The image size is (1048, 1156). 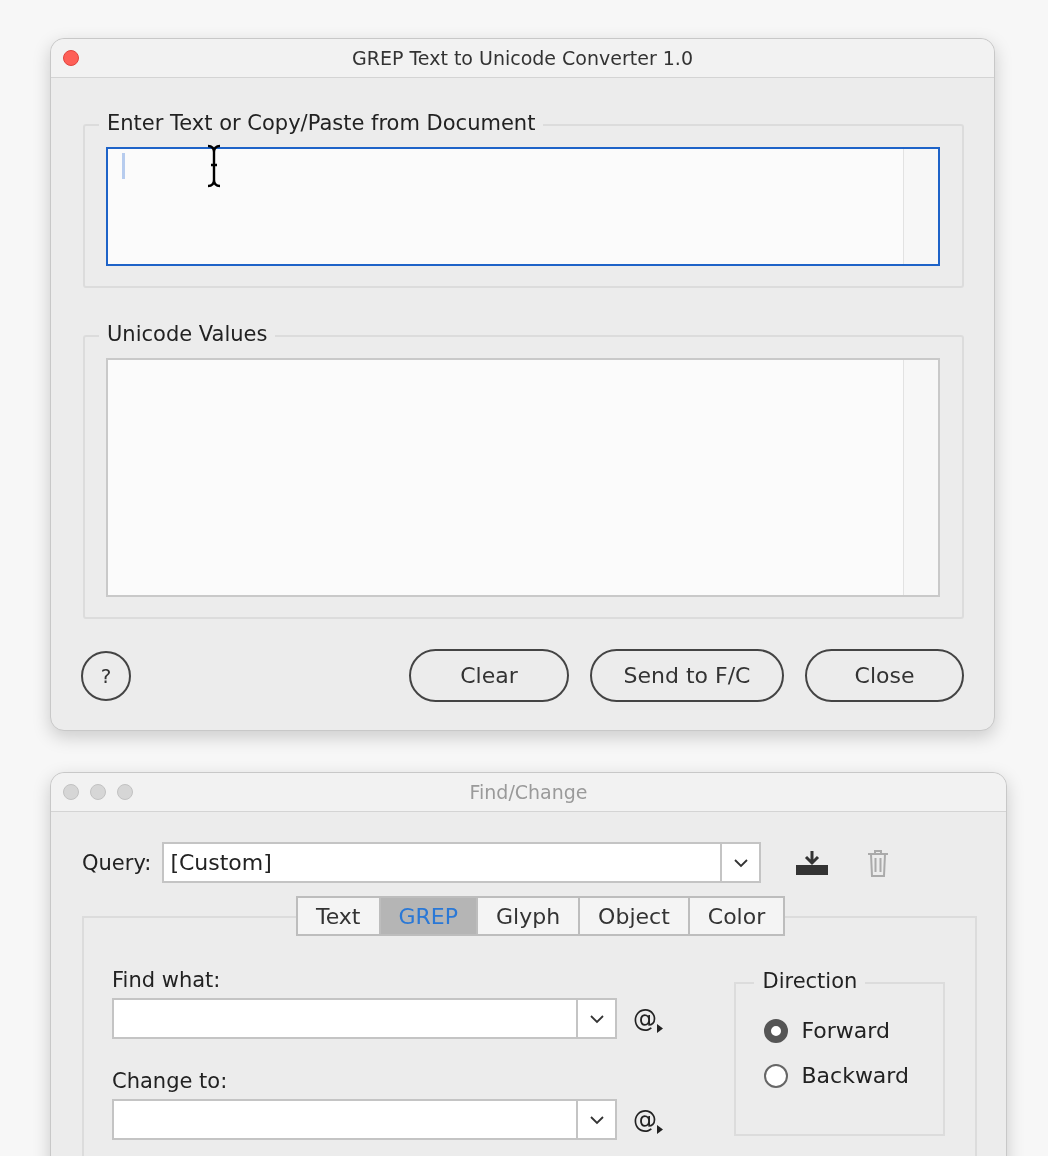 I want to click on dialog-button: Send to F/C, so click(x=687, y=675).